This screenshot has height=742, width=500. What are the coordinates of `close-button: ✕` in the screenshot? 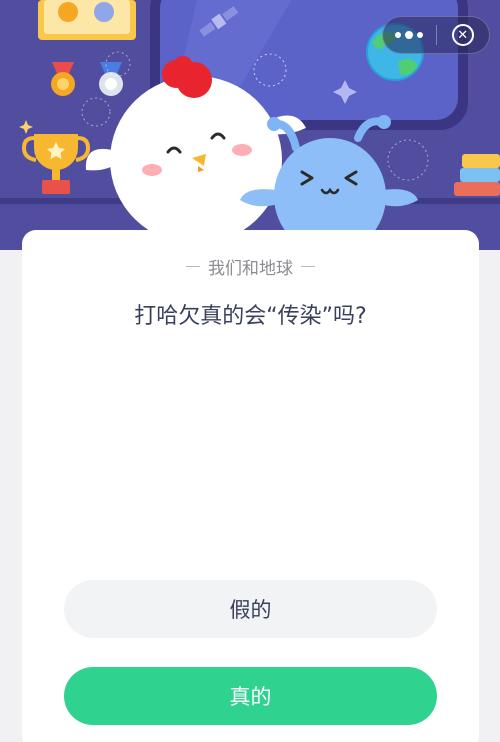 It's located at (462, 35).